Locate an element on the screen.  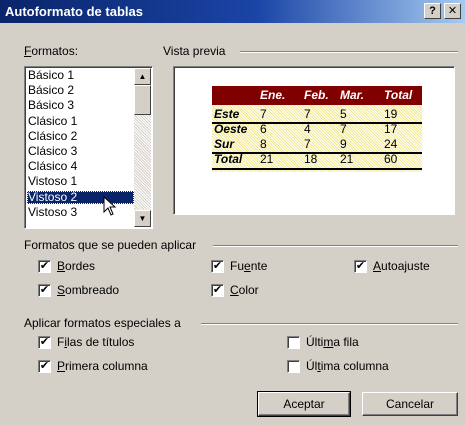
up-arrow-icon: ▲ is located at coordinates (142, 76).